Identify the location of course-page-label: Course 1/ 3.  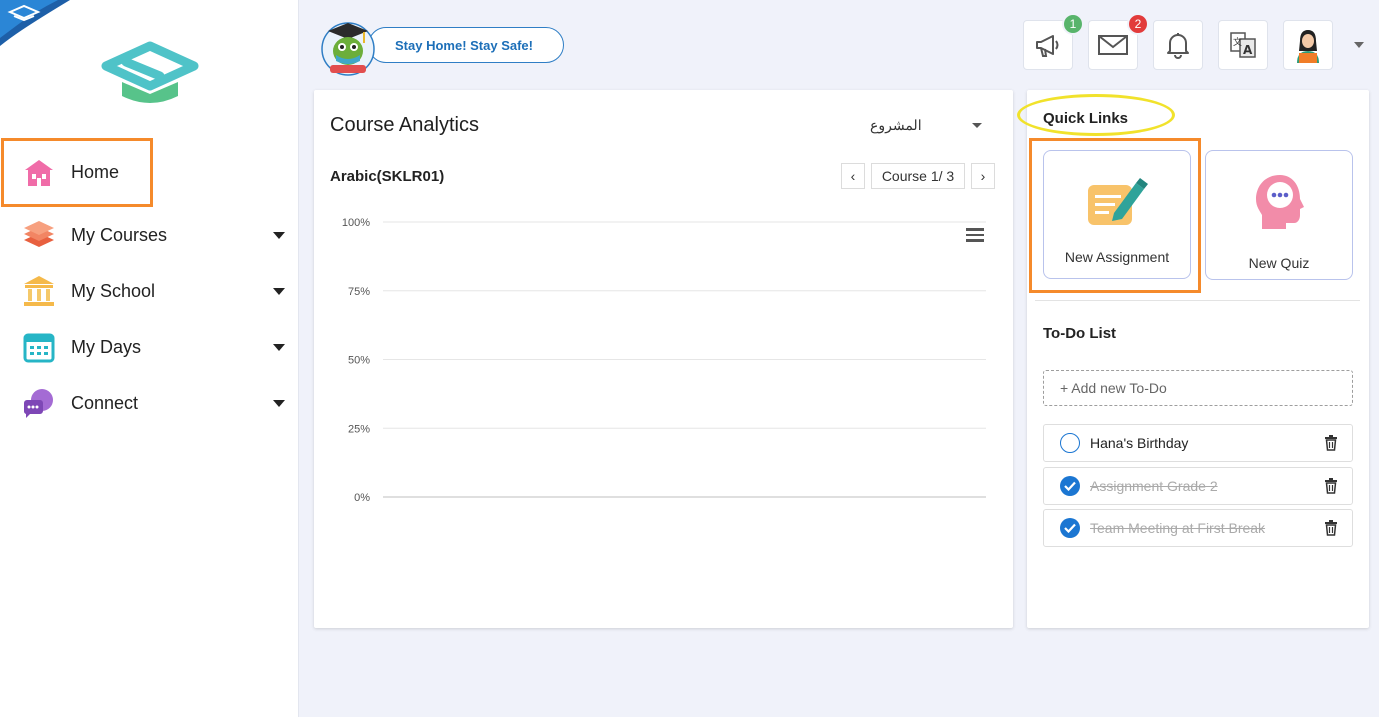
(918, 176).